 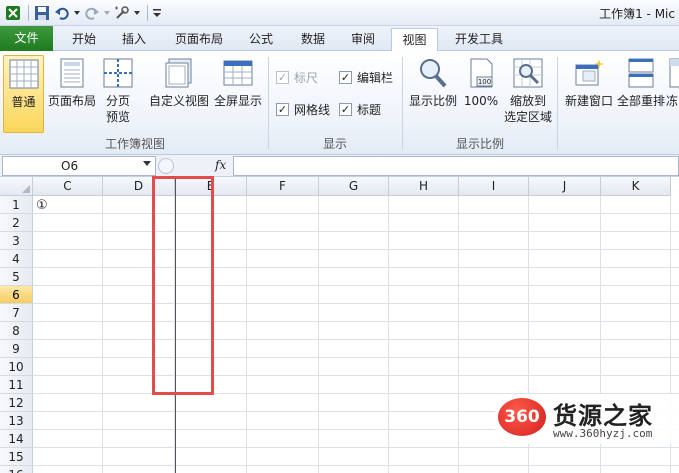 I want to click on gridlines-label: 网格线, so click(x=312, y=110).